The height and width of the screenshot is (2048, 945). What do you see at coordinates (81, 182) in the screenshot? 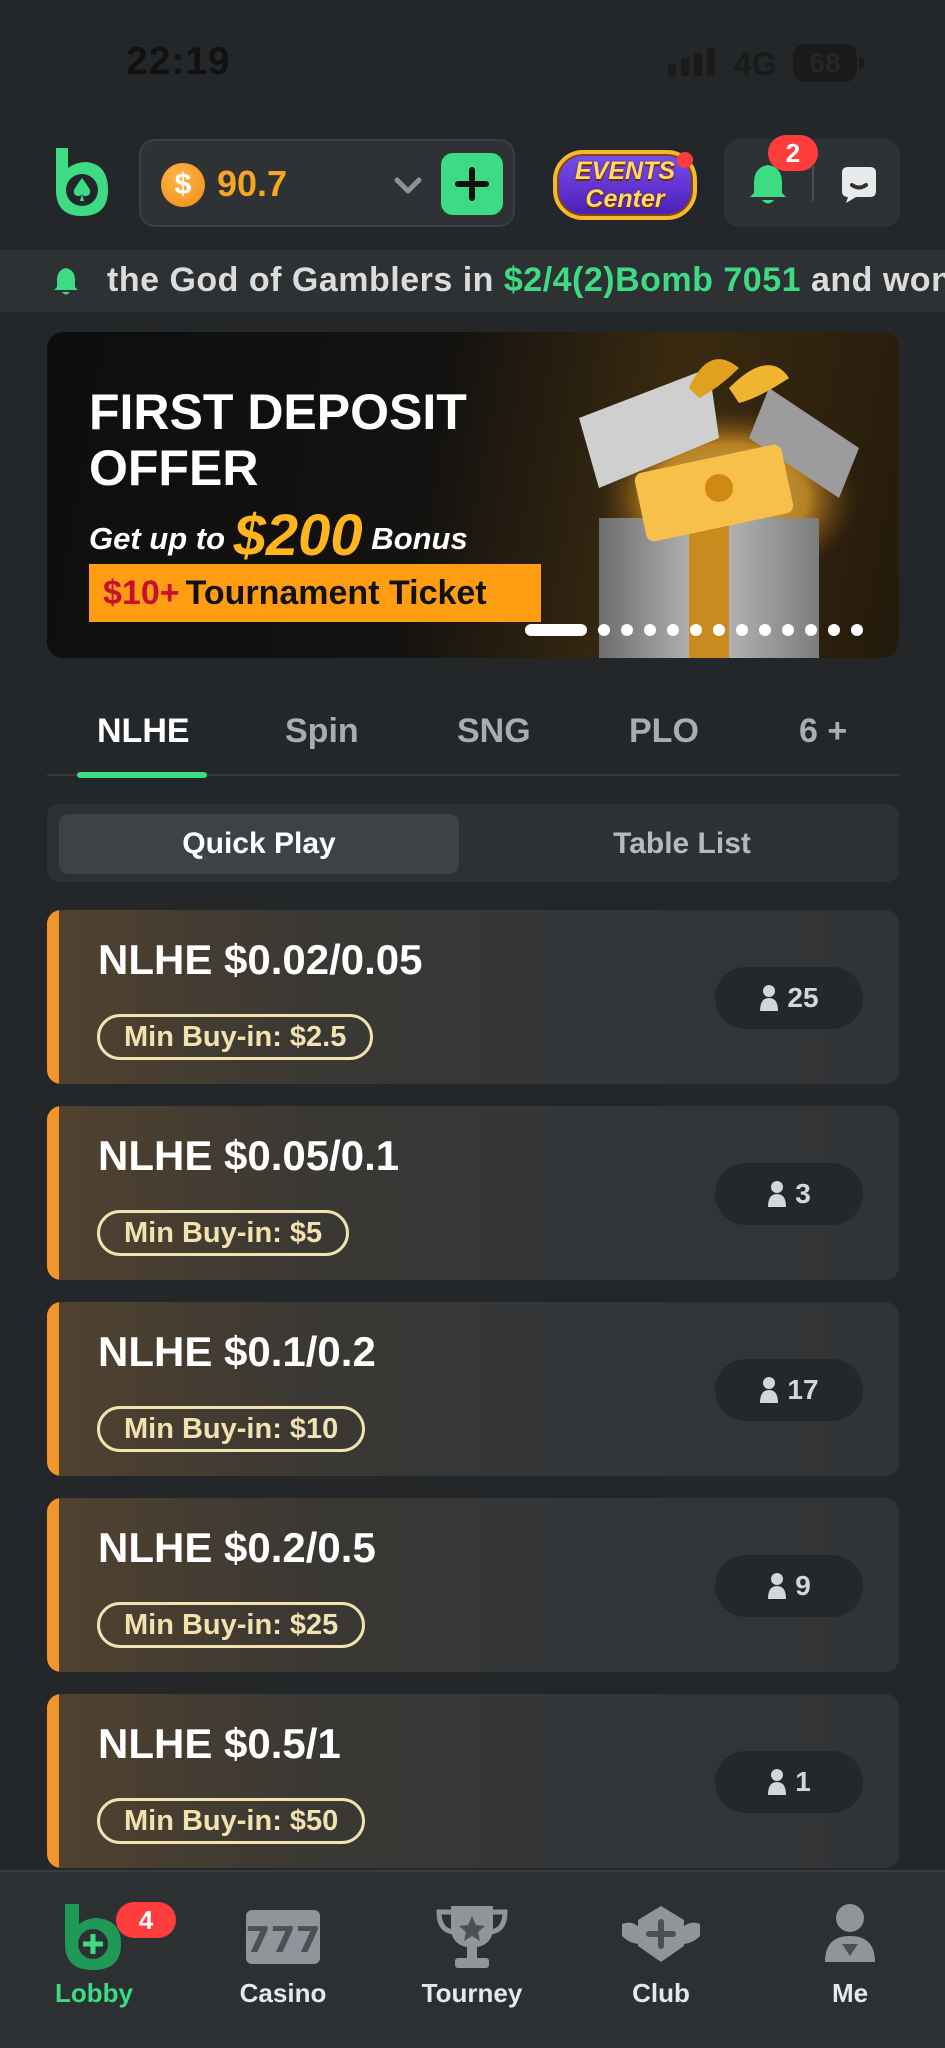
I see `app-logo` at bounding box center [81, 182].